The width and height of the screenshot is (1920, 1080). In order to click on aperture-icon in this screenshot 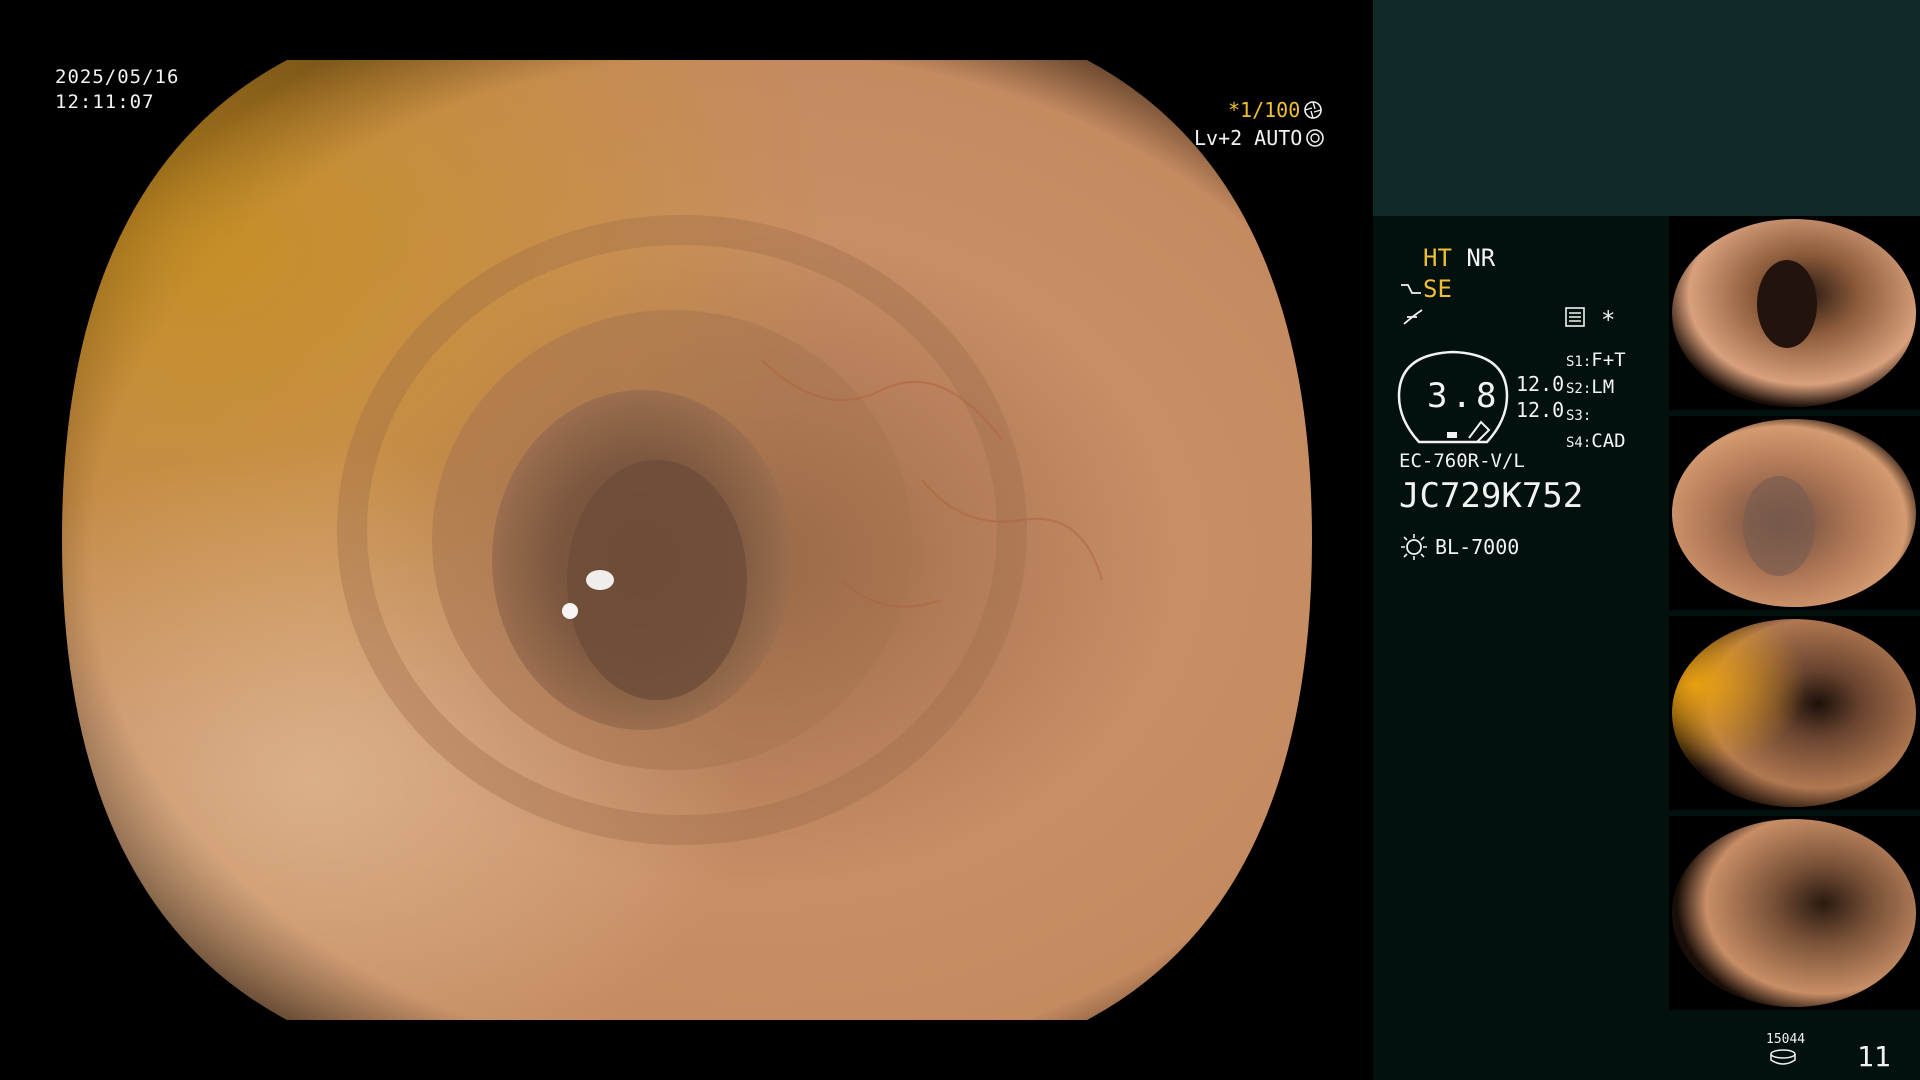, I will do `click(1313, 110)`.